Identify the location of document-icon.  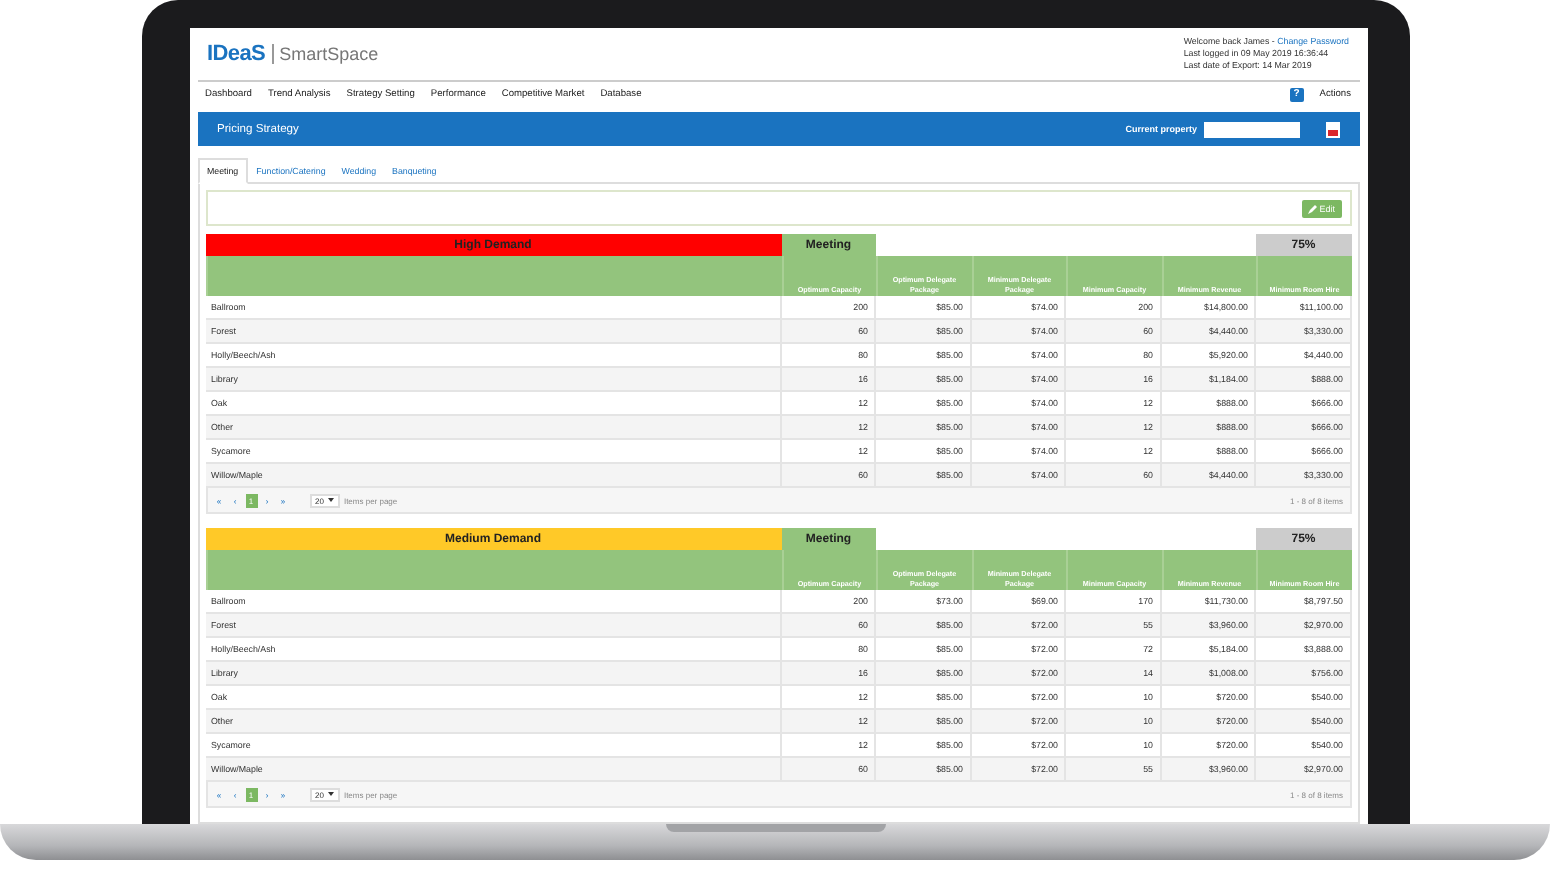
(1332, 129).